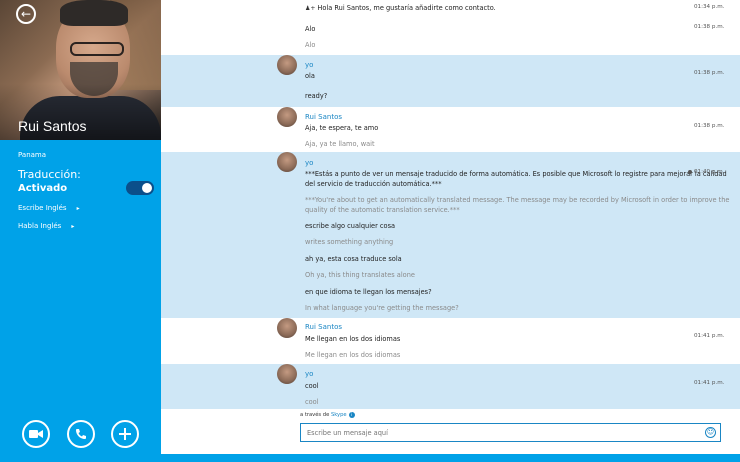 The height and width of the screenshot is (462, 740). I want to click on toggle-knob, so click(147, 188).